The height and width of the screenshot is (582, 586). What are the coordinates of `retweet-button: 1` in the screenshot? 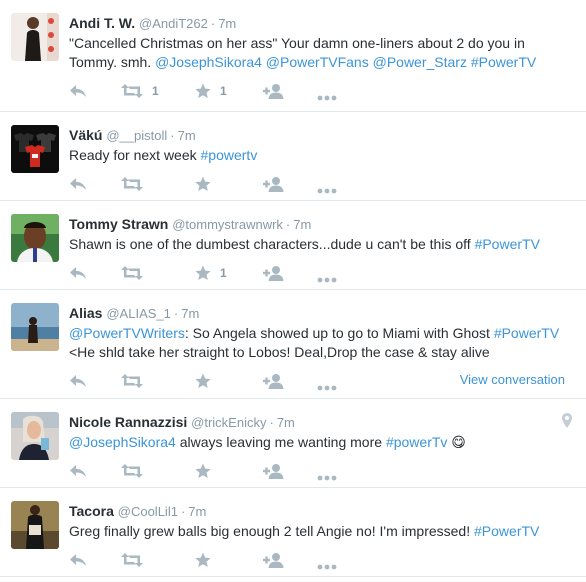 It's located at (140, 91).